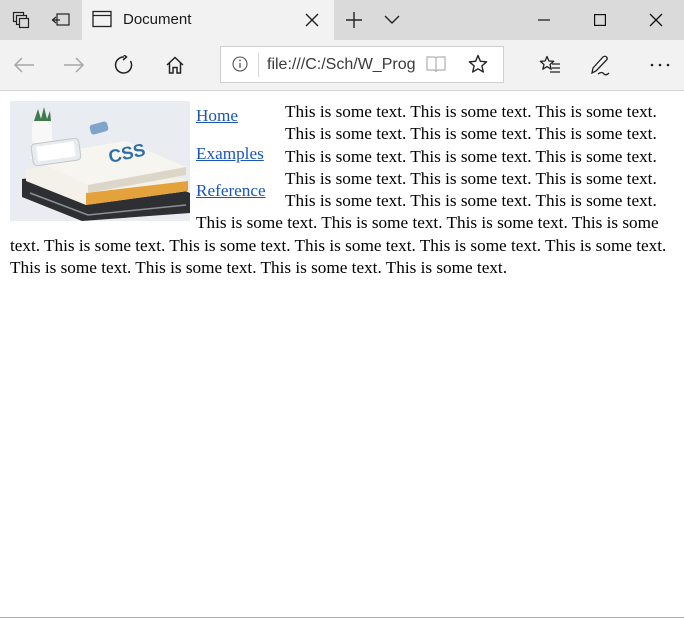  Describe the element at coordinates (21, 20) in the screenshot. I see `tab-set-aside-icon` at that location.